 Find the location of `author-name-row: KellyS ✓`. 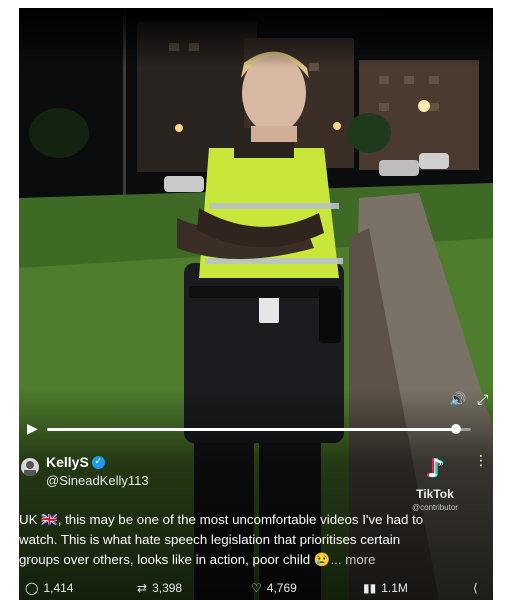

author-name-row: KellyS ✓ is located at coordinates (75, 462).